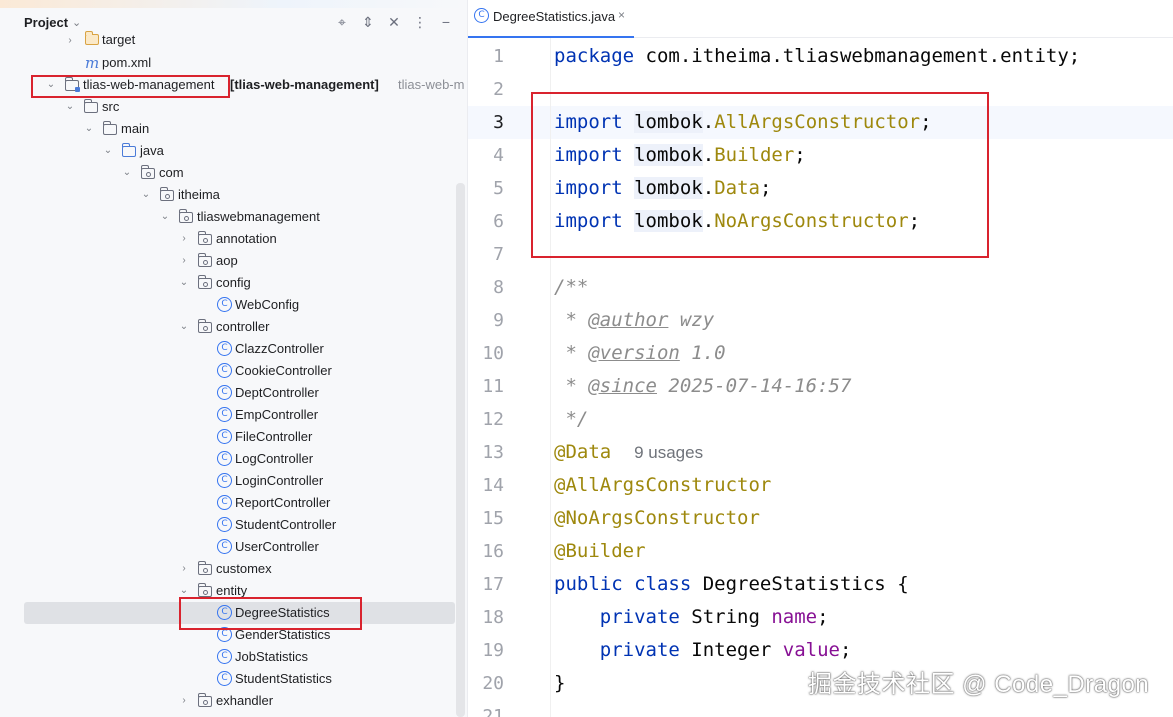 The height and width of the screenshot is (717, 1173). What do you see at coordinates (279, 348) in the screenshot?
I see `tree-item-label: ClazzController` at bounding box center [279, 348].